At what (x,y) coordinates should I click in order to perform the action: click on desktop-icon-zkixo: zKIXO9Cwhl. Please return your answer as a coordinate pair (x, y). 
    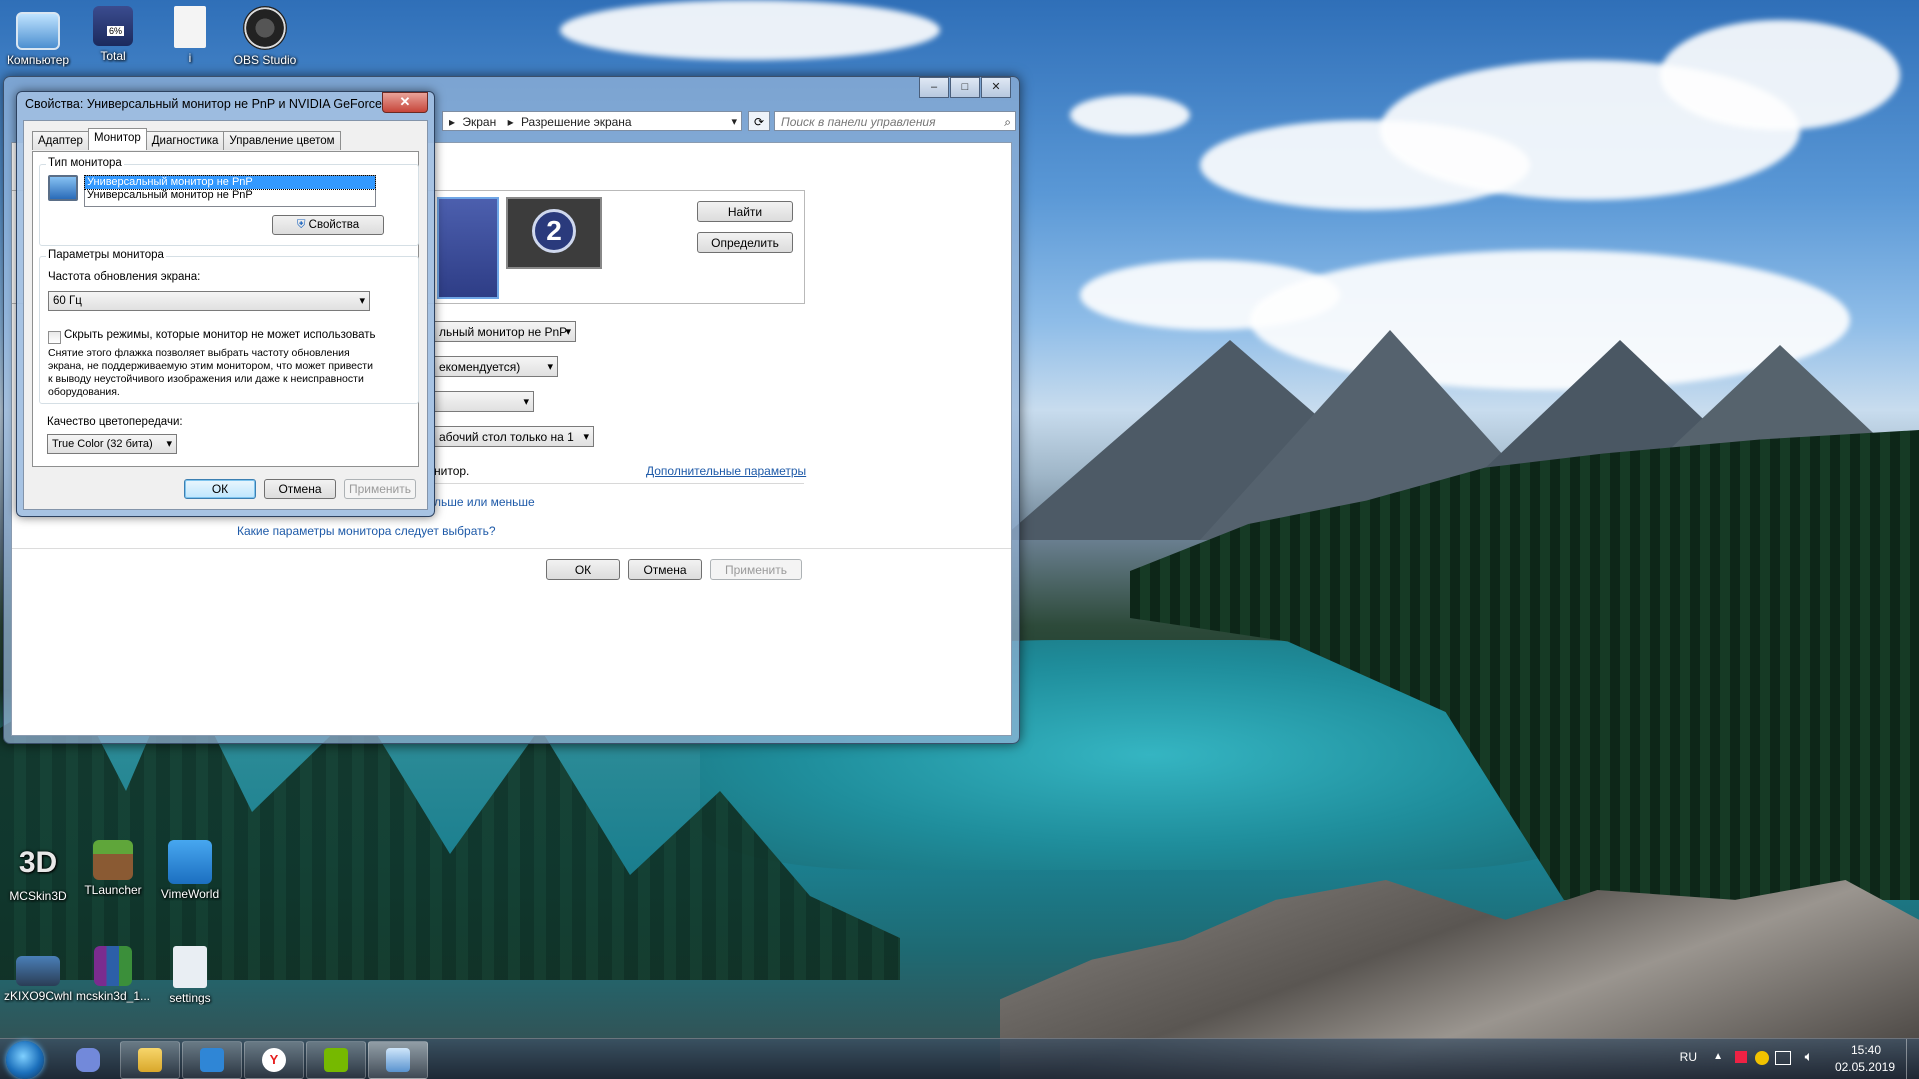
    Looking at the image, I should click on (38, 974).